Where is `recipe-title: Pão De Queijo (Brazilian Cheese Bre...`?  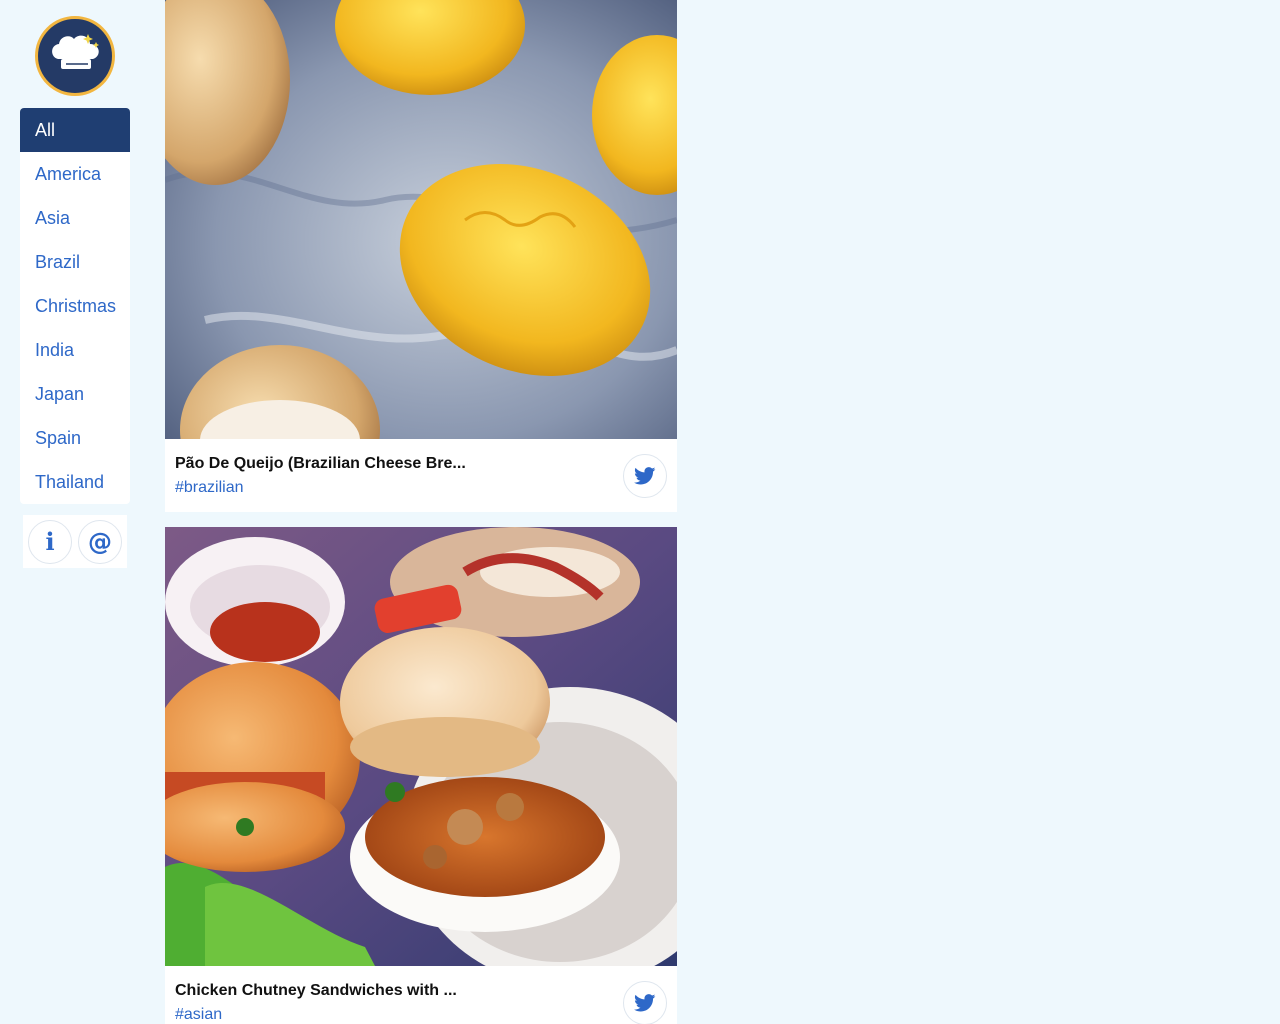
recipe-title: Pão De Queijo (Brazilian Cheese Bre... is located at coordinates (320, 464).